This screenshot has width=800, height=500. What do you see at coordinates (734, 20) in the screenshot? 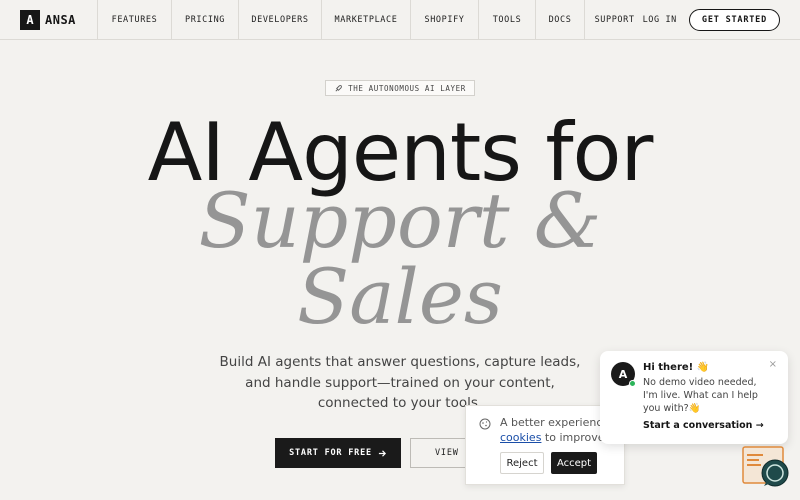
I see `get-started-button: GET STARTED` at bounding box center [734, 20].